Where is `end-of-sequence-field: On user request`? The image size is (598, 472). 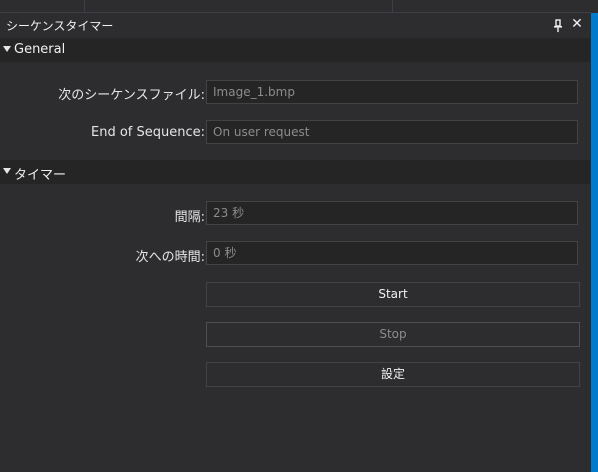 end-of-sequence-field: On user request is located at coordinates (392, 132).